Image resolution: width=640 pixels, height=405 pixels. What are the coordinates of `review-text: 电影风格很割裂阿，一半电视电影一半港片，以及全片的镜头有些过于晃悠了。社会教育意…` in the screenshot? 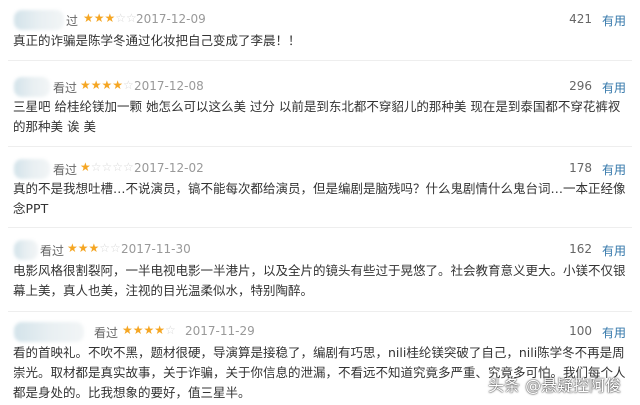 It's located at (319, 280).